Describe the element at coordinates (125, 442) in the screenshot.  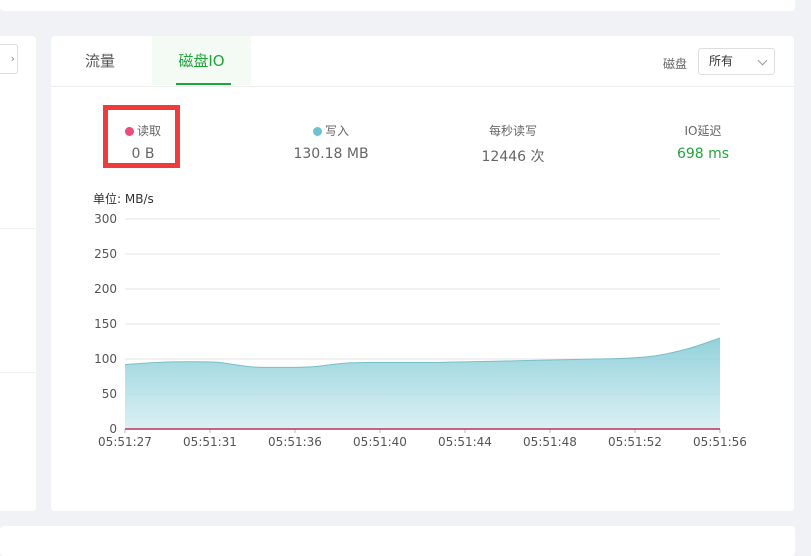
I see `x-tick-label: 05:51:27` at that location.